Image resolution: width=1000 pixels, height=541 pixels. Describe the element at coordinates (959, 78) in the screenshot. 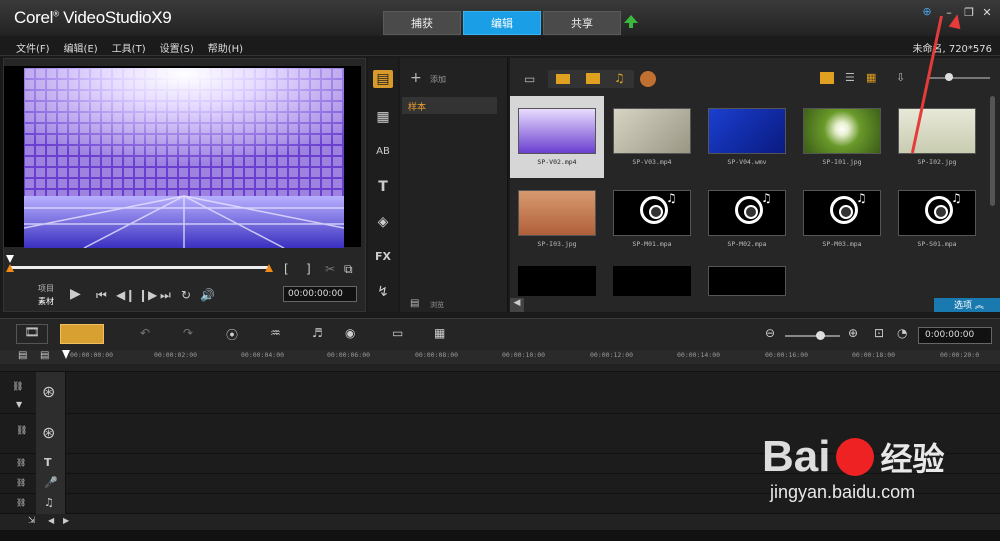

I see `zoom-slider-track` at that location.